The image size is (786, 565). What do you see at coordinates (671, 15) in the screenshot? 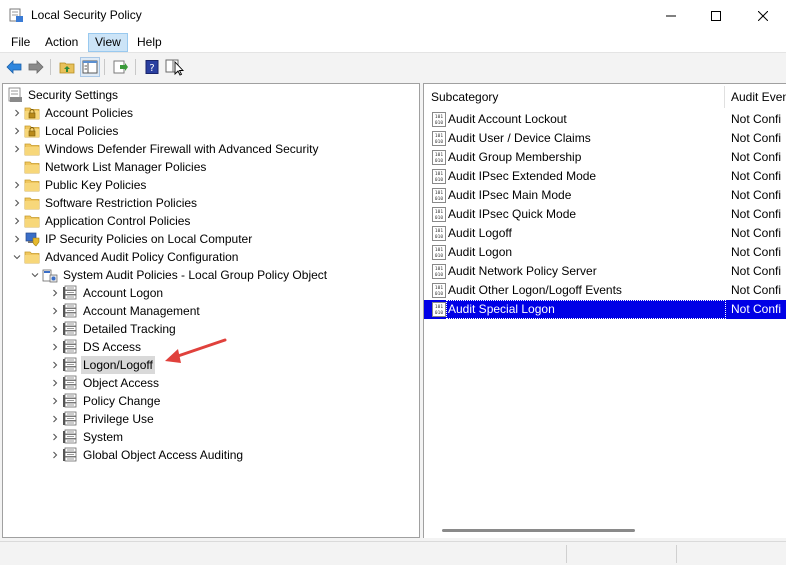
I see `minimize-button` at bounding box center [671, 15].